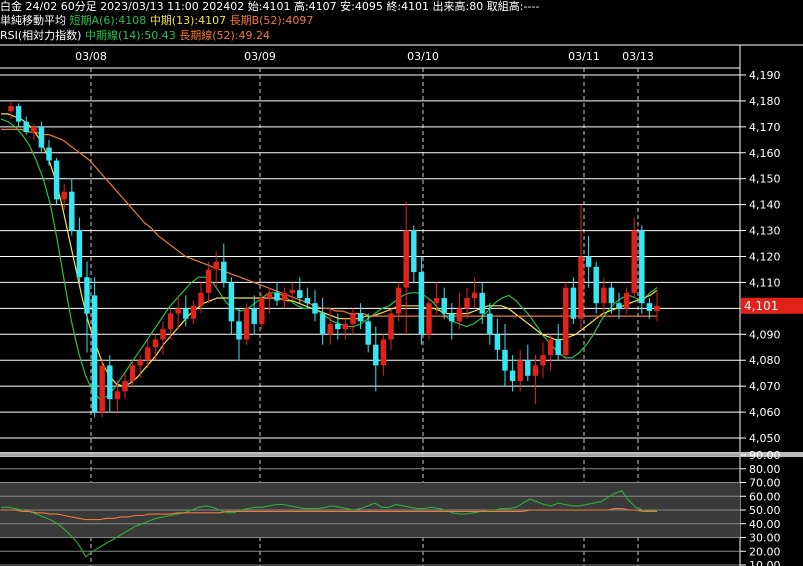 Image resolution: width=803 pixels, height=566 pixels. What do you see at coordinates (638, 56) in the screenshot?
I see `date-label: 03/13` at bounding box center [638, 56].